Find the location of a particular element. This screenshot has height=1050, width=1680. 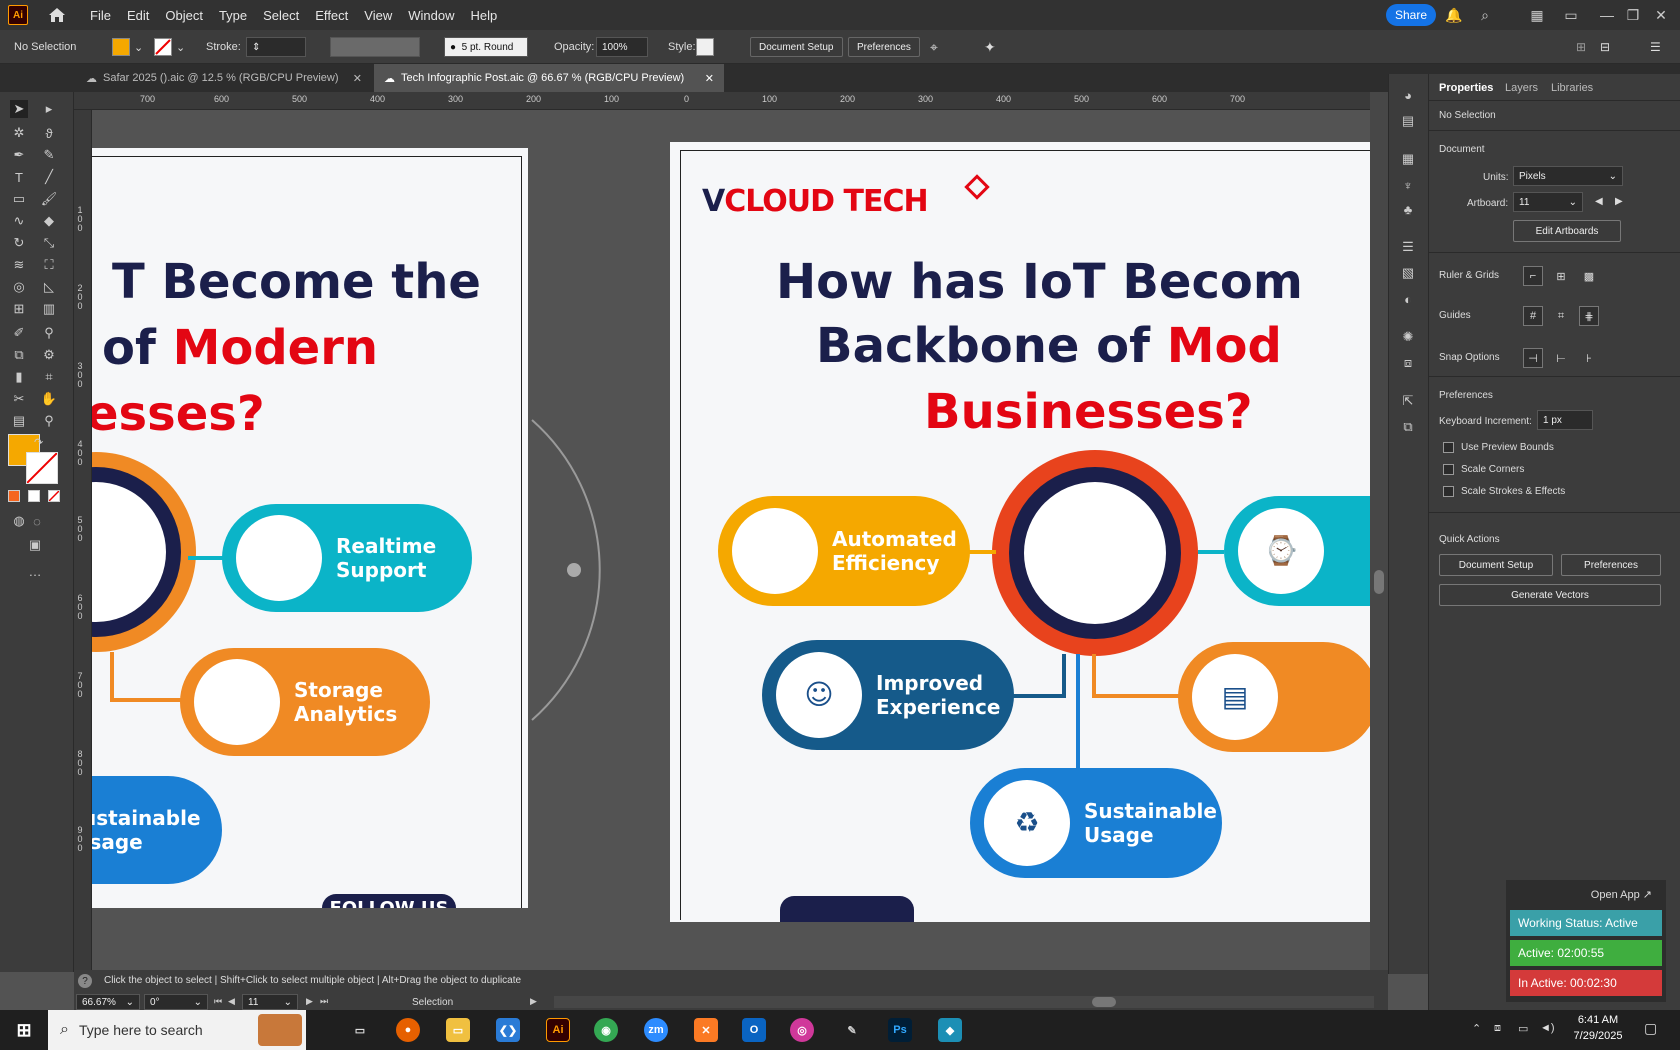

notifications-icon: ▢ is located at coordinates (1650, 1028).